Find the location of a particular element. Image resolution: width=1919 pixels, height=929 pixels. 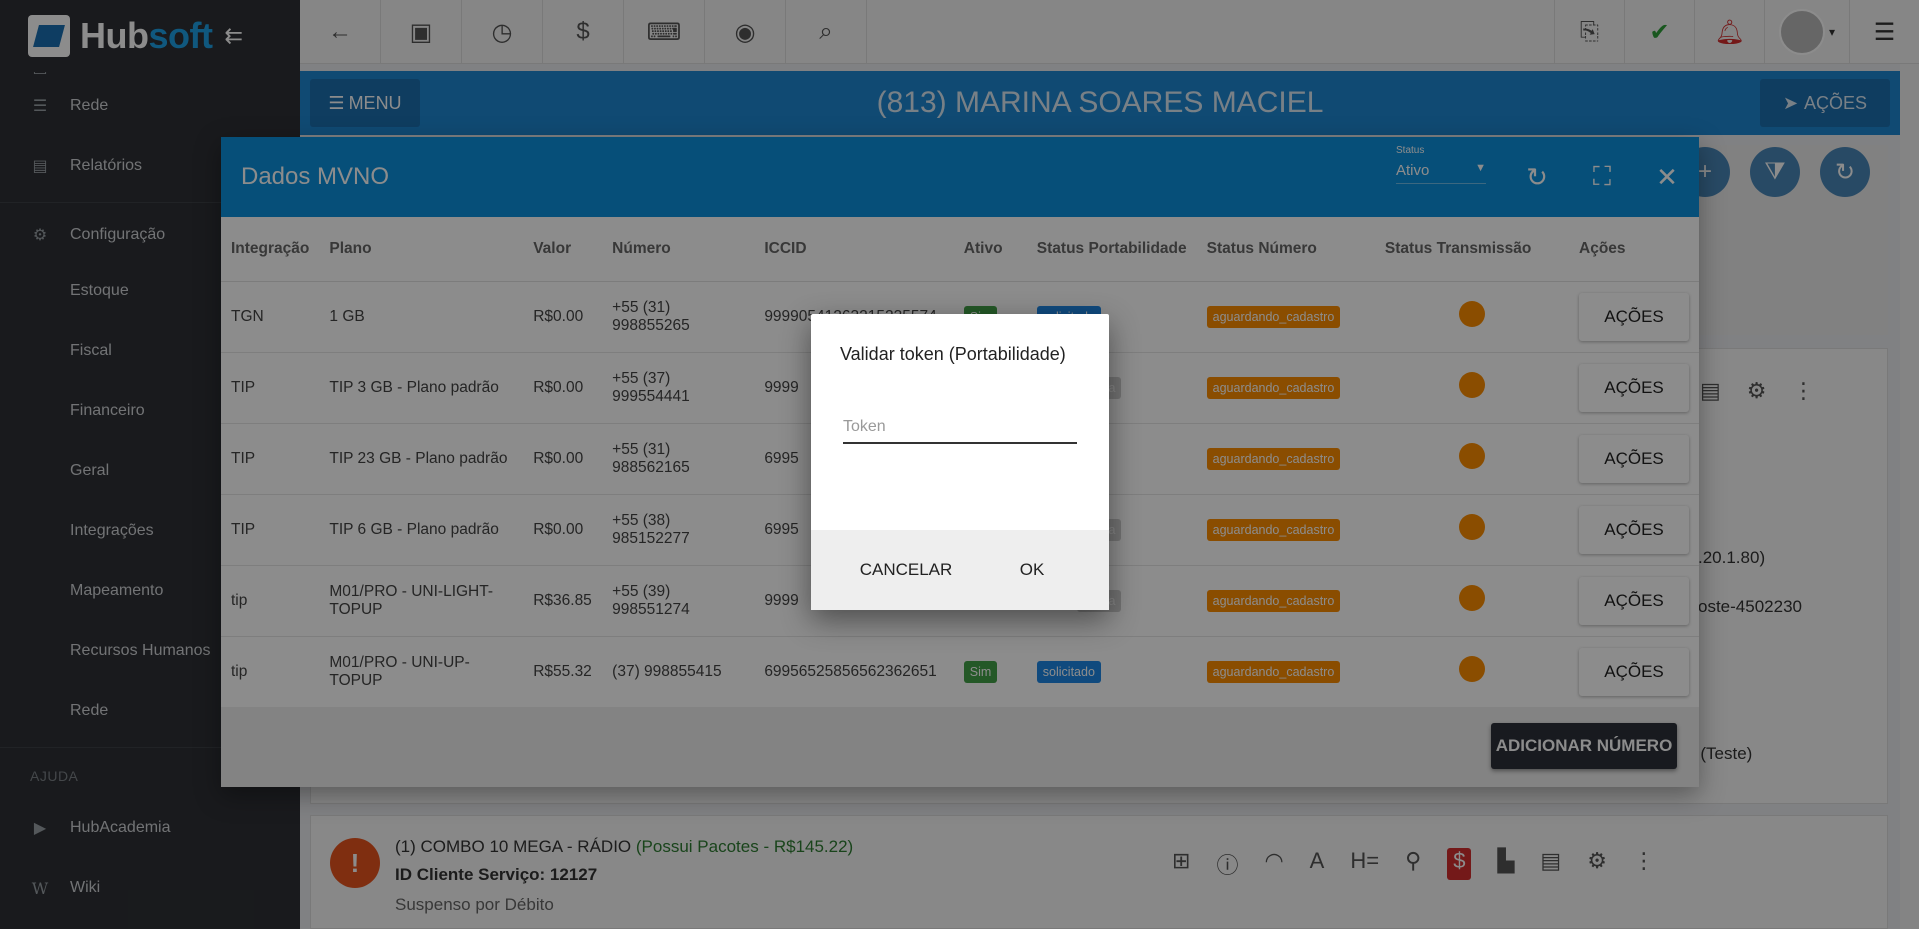

token-input is located at coordinates (960, 428).